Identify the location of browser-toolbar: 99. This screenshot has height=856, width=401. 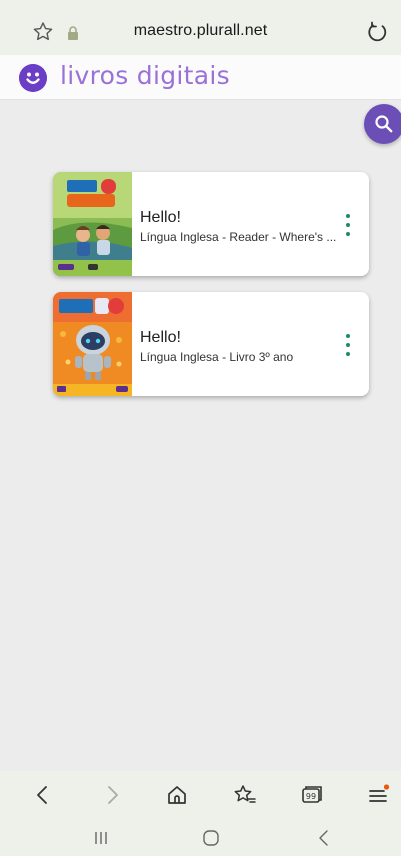
(200, 795).